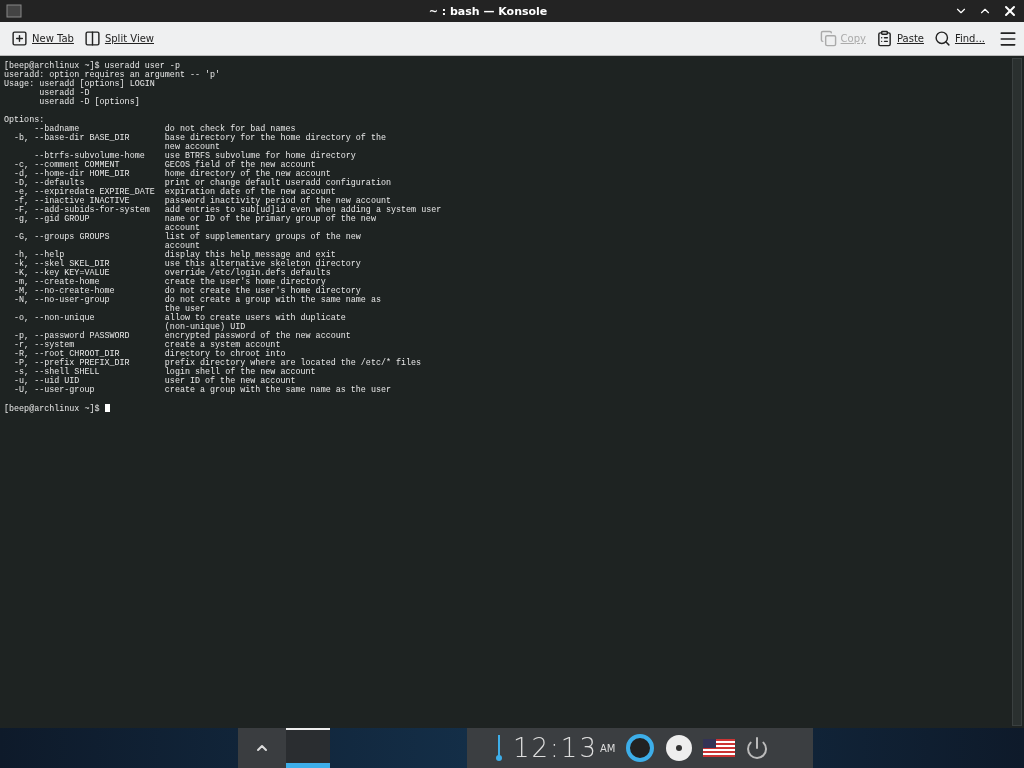 This screenshot has height=768, width=1024. Describe the element at coordinates (262, 748) in the screenshot. I see `panel-toggle-button` at that location.